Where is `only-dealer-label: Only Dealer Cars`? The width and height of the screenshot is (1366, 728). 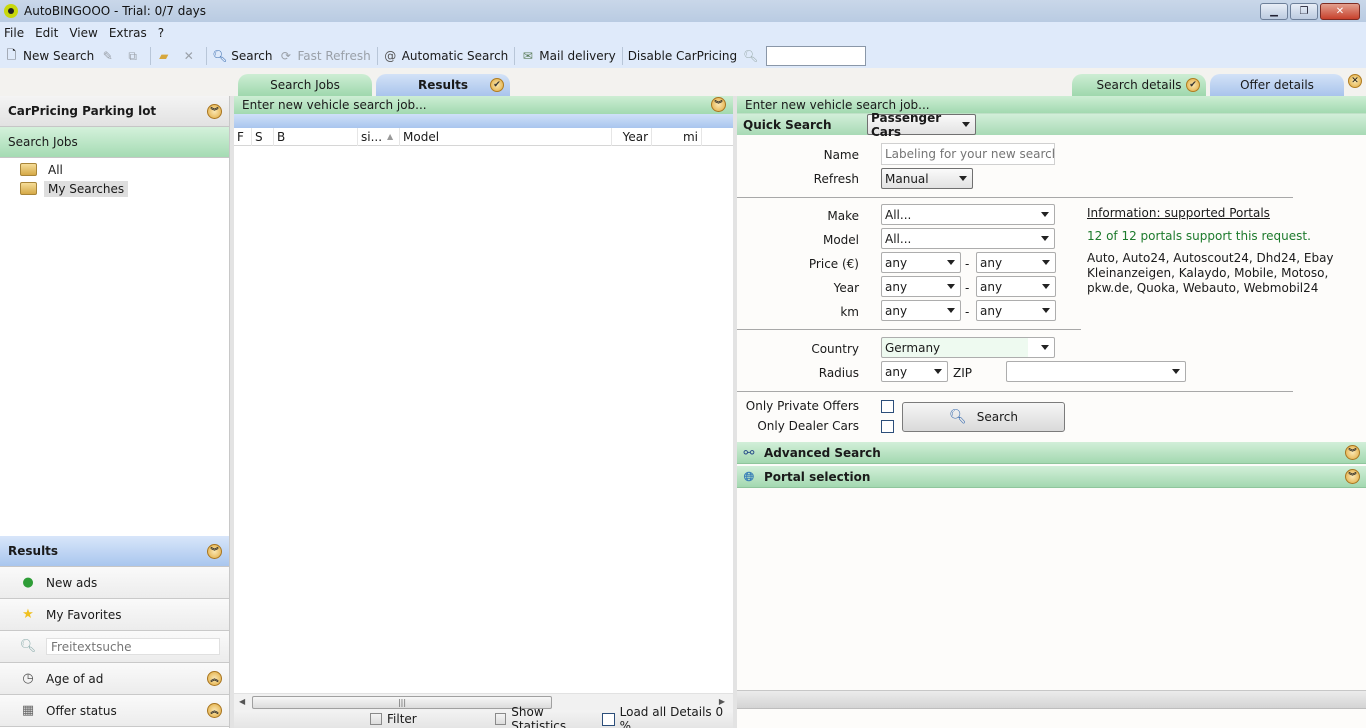 only-dealer-label: Only Dealer Cars is located at coordinates (808, 426).